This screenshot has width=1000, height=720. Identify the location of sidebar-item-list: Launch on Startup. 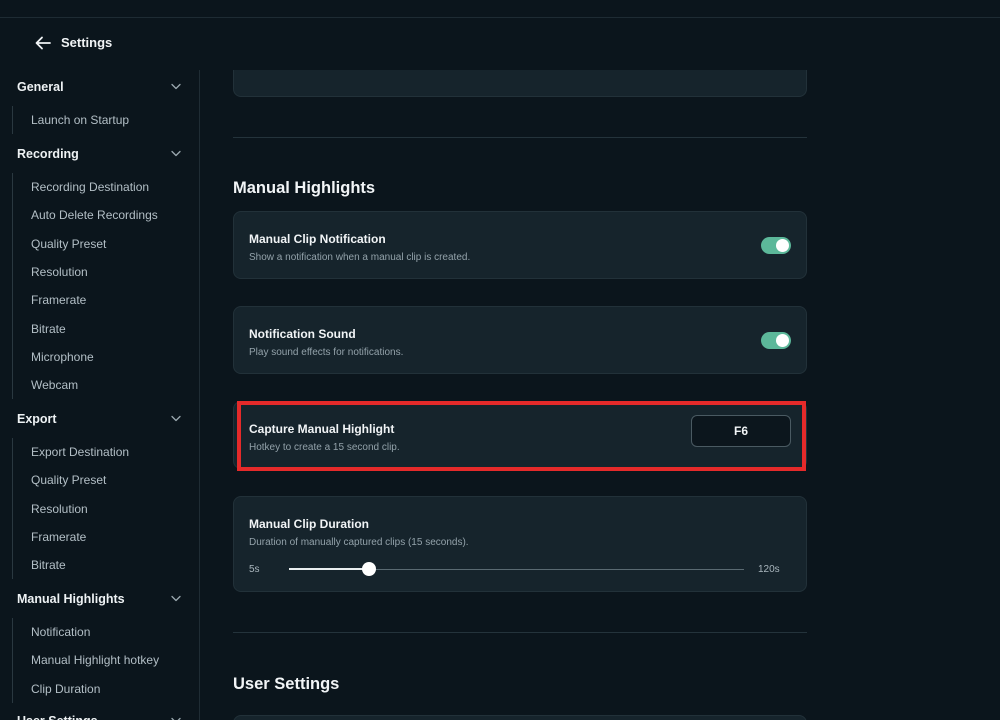
(105, 120).